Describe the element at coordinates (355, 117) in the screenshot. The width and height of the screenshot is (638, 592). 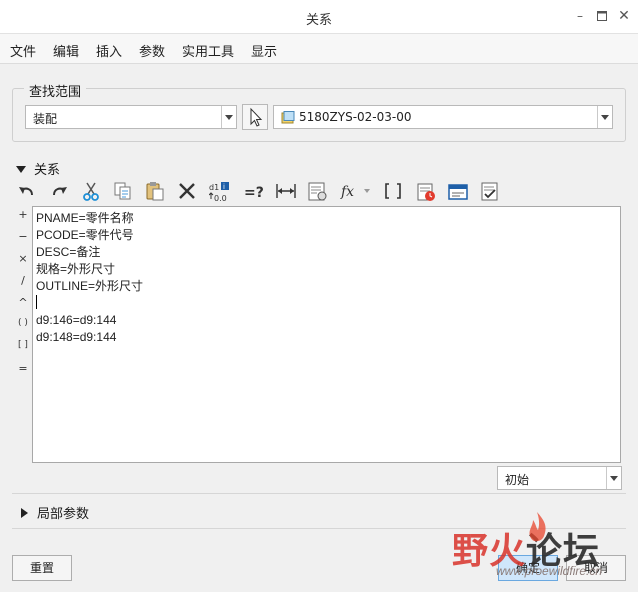
I see `lookin-model-value: 5180ZYS-02-03-00` at that location.